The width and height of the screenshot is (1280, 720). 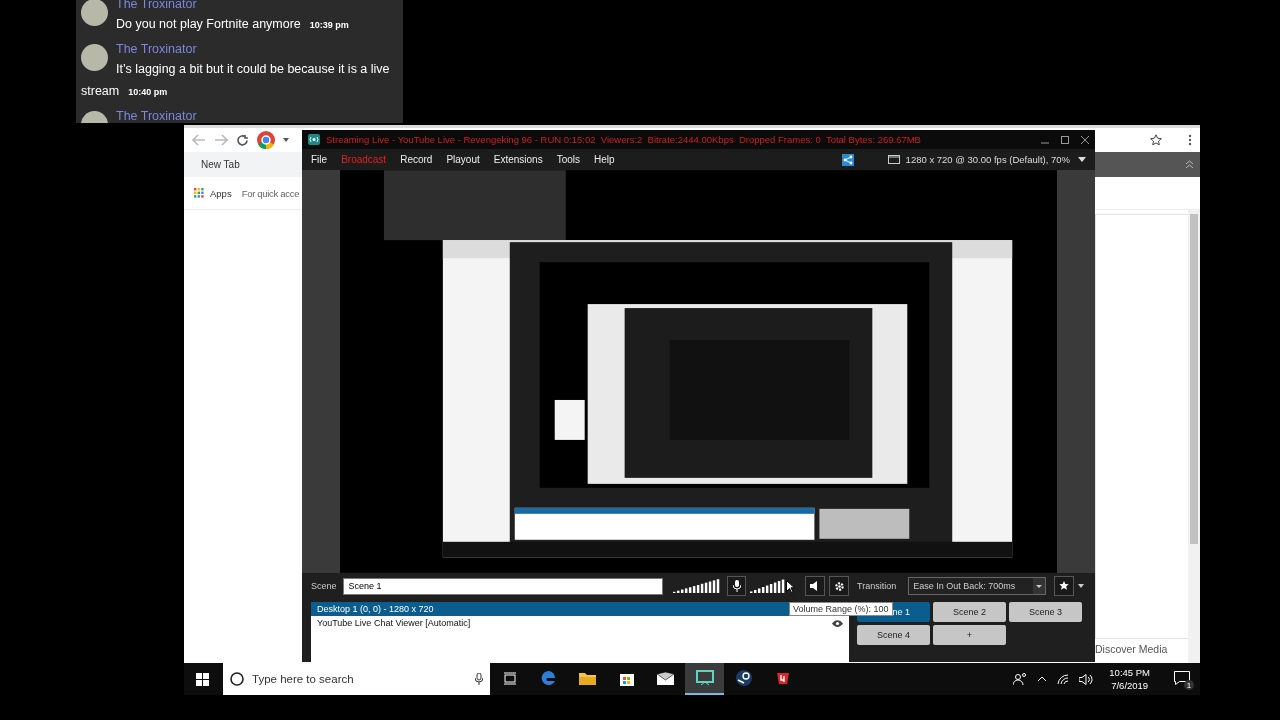 What do you see at coordinates (877, 586) in the screenshot?
I see `transition-label: Transition` at bounding box center [877, 586].